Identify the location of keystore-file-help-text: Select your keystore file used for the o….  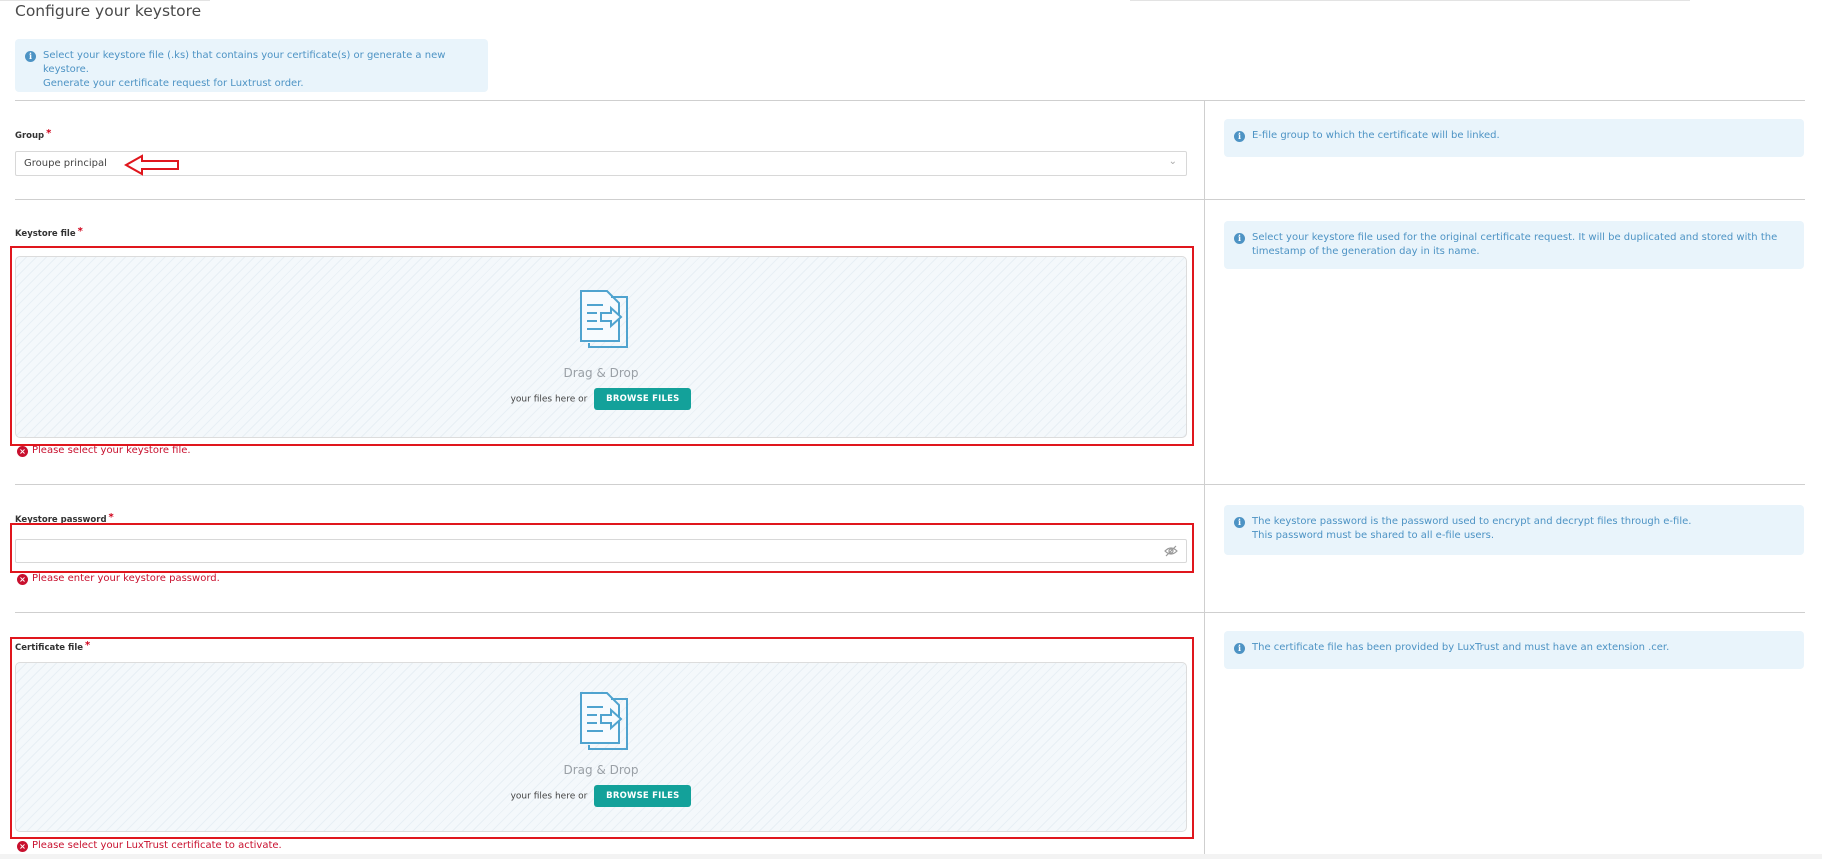
(1523, 245).